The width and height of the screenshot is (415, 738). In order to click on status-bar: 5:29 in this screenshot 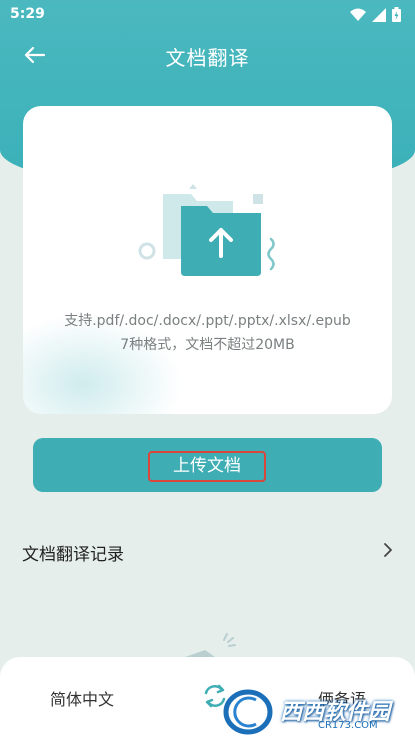, I will do `click(207, 15)`.